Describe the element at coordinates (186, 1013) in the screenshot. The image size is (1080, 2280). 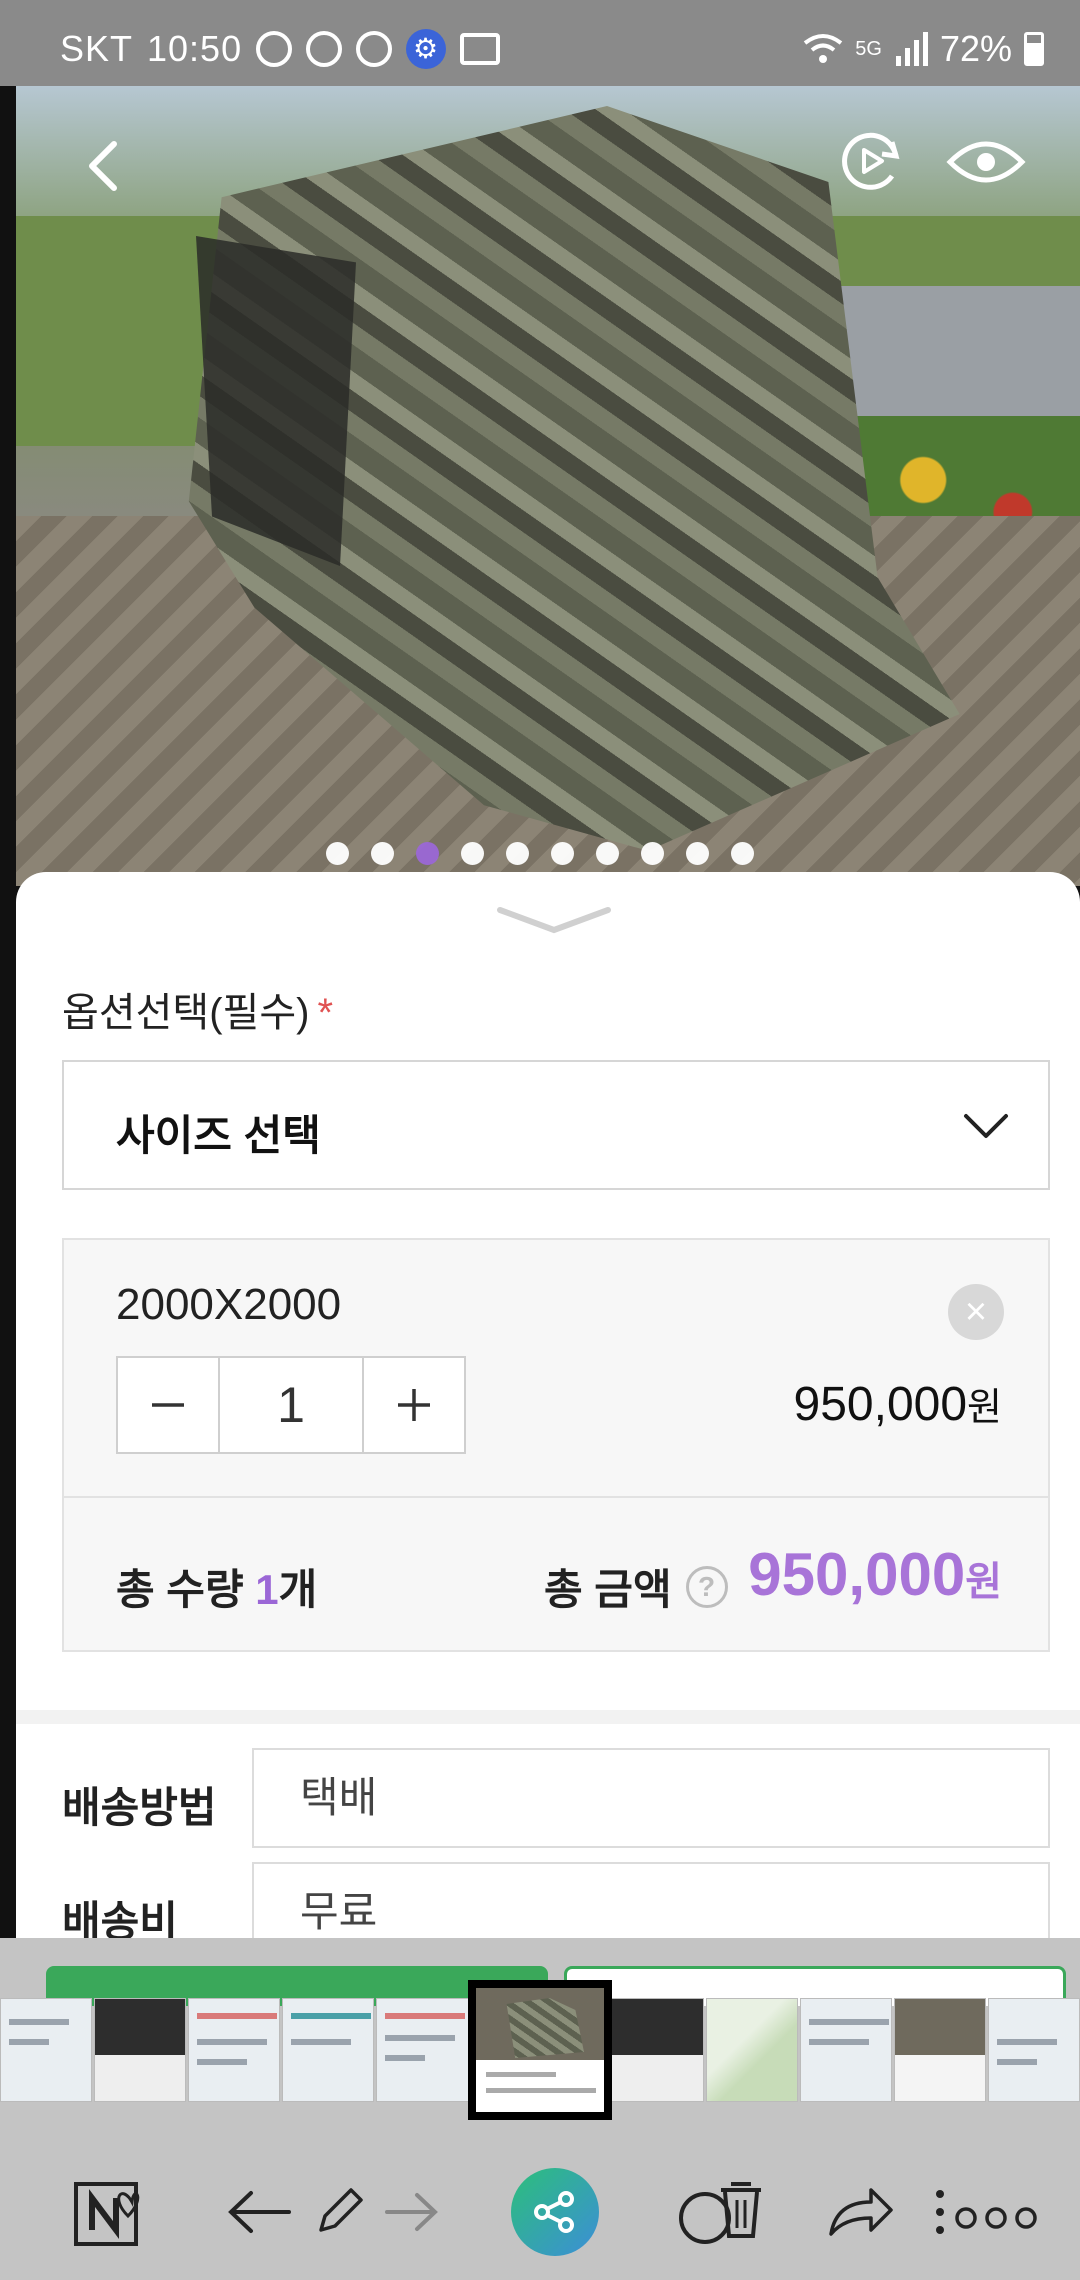
I see `option-title-text: 옵션선택(필수)` at that location.